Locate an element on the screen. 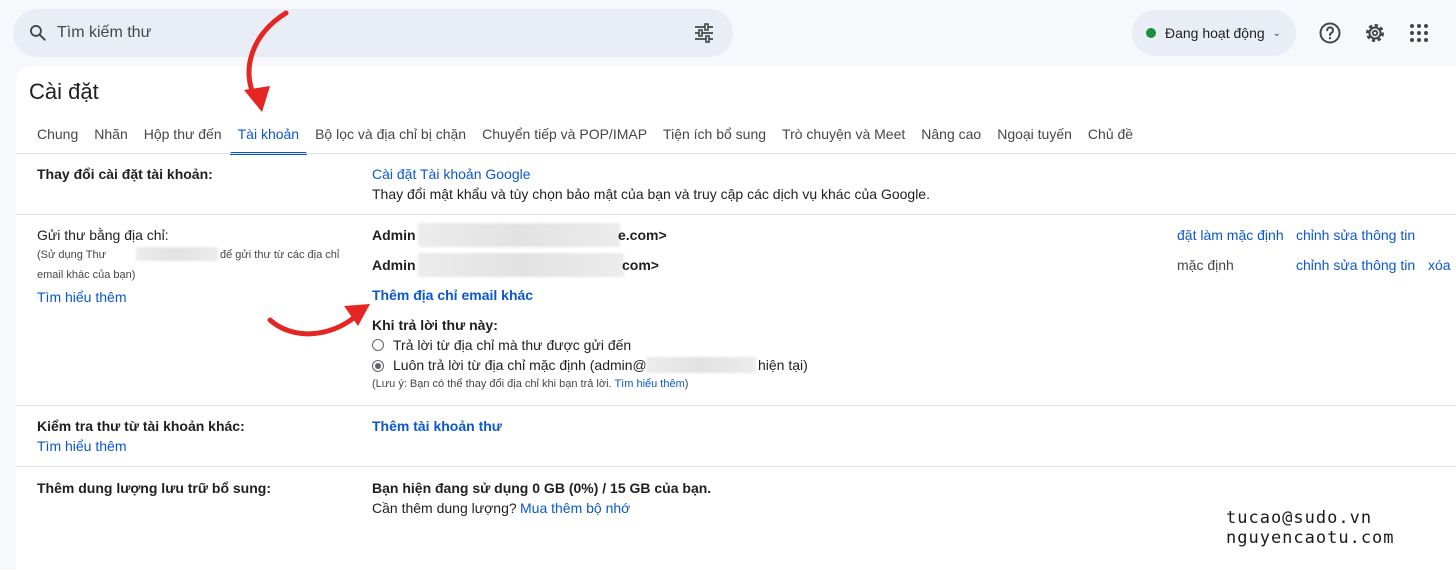  storage-label: Thêm dung lượng lưu trữ bổ sung: is located at coordinates (154, 488).